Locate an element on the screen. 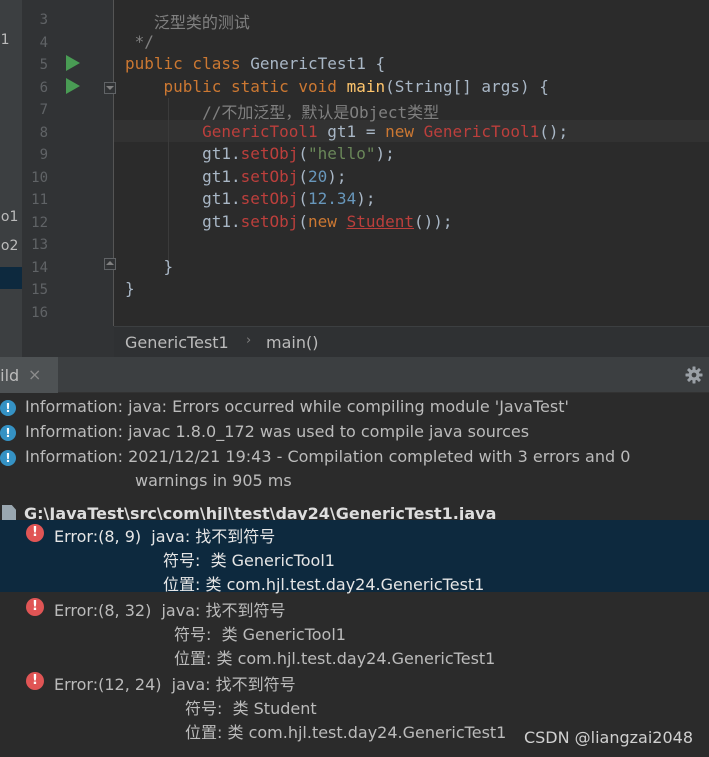 The width and height of the screenshot is (709, 757). error-symbol: 符号: 类 Student is located at coordinates (251, 708).